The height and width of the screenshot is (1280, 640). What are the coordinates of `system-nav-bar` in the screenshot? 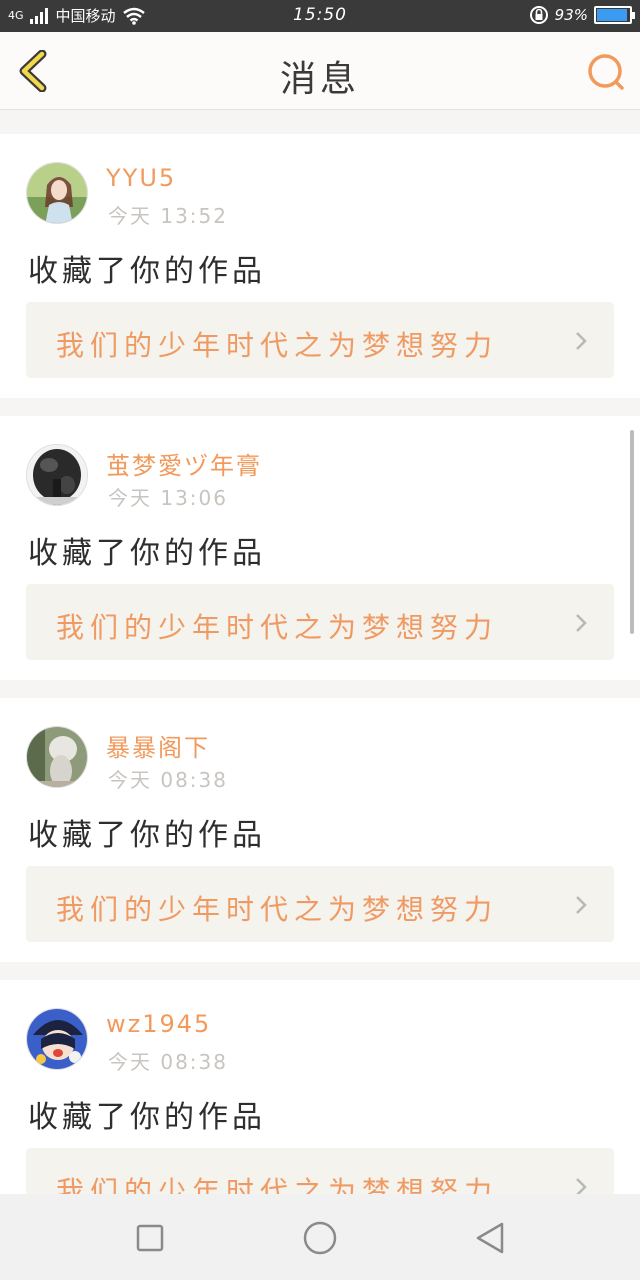 It's located at (320, 1237).